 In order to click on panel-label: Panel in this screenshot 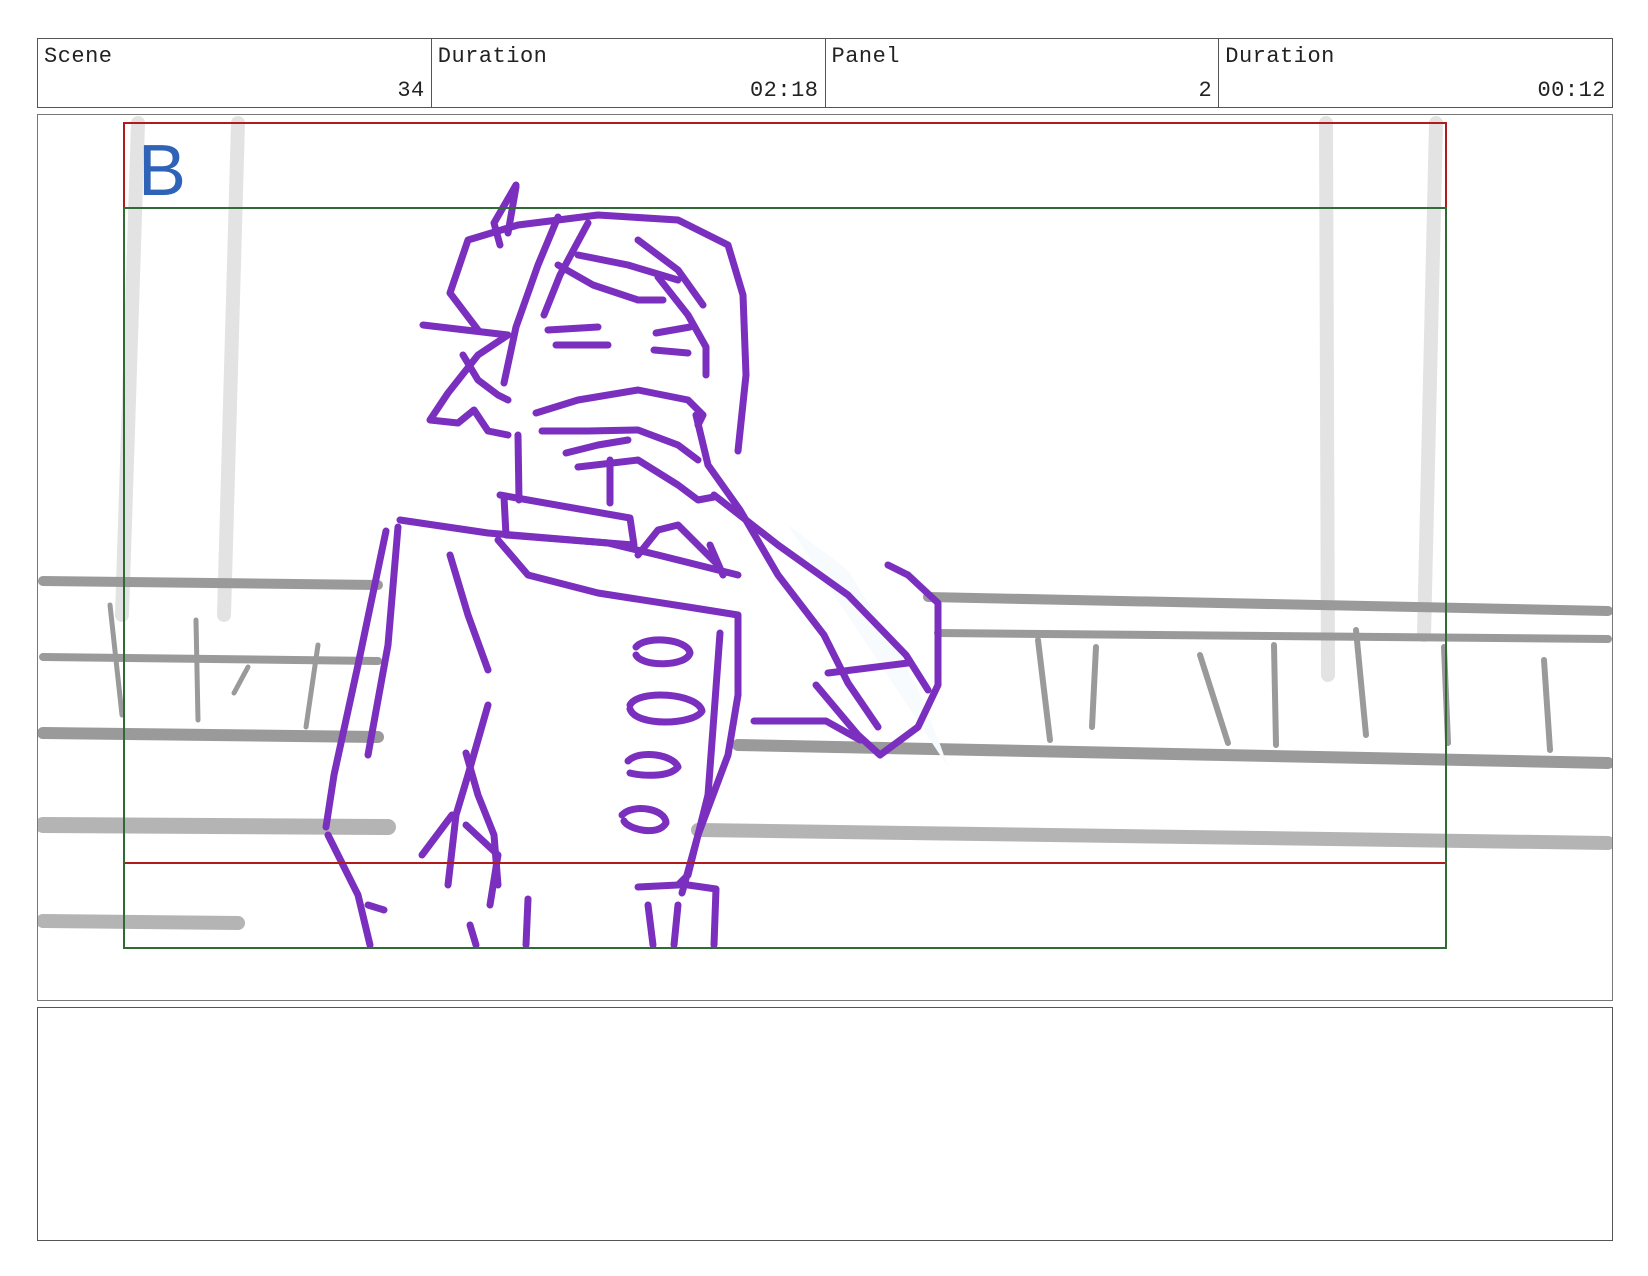, I will do `click(866, 56)`.